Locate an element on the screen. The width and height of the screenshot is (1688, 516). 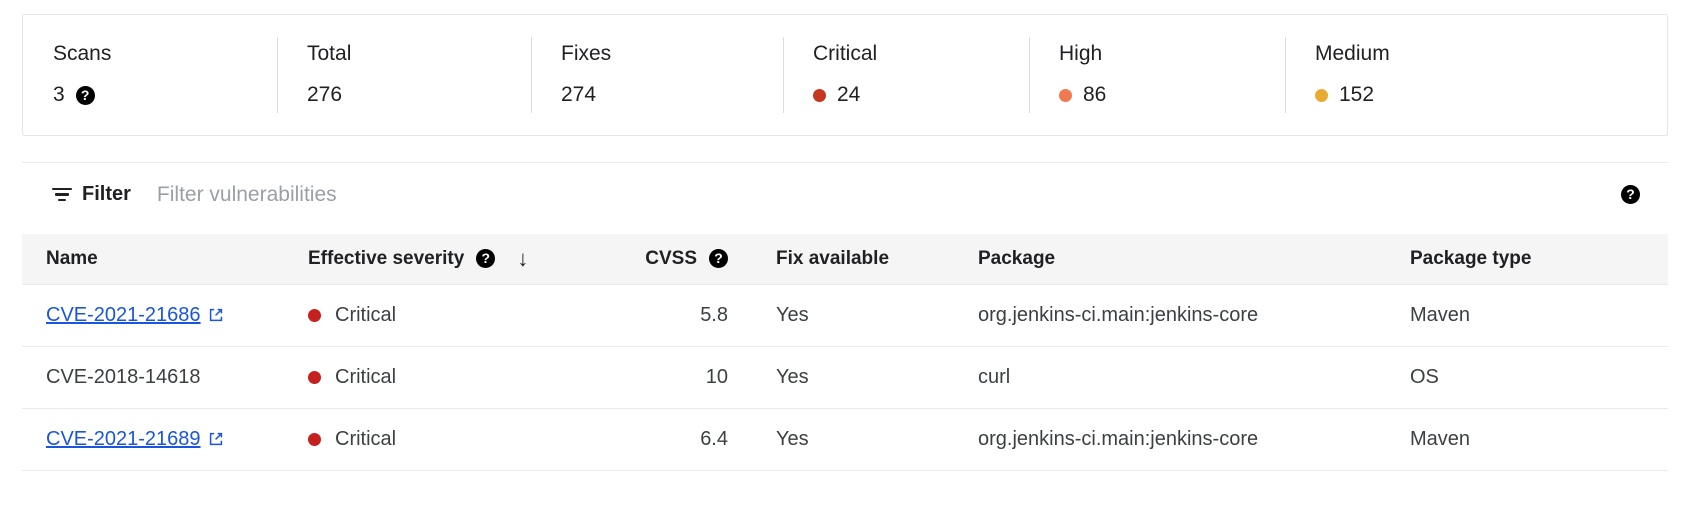
filter-button: Filter is located at coordinates (91, 194).